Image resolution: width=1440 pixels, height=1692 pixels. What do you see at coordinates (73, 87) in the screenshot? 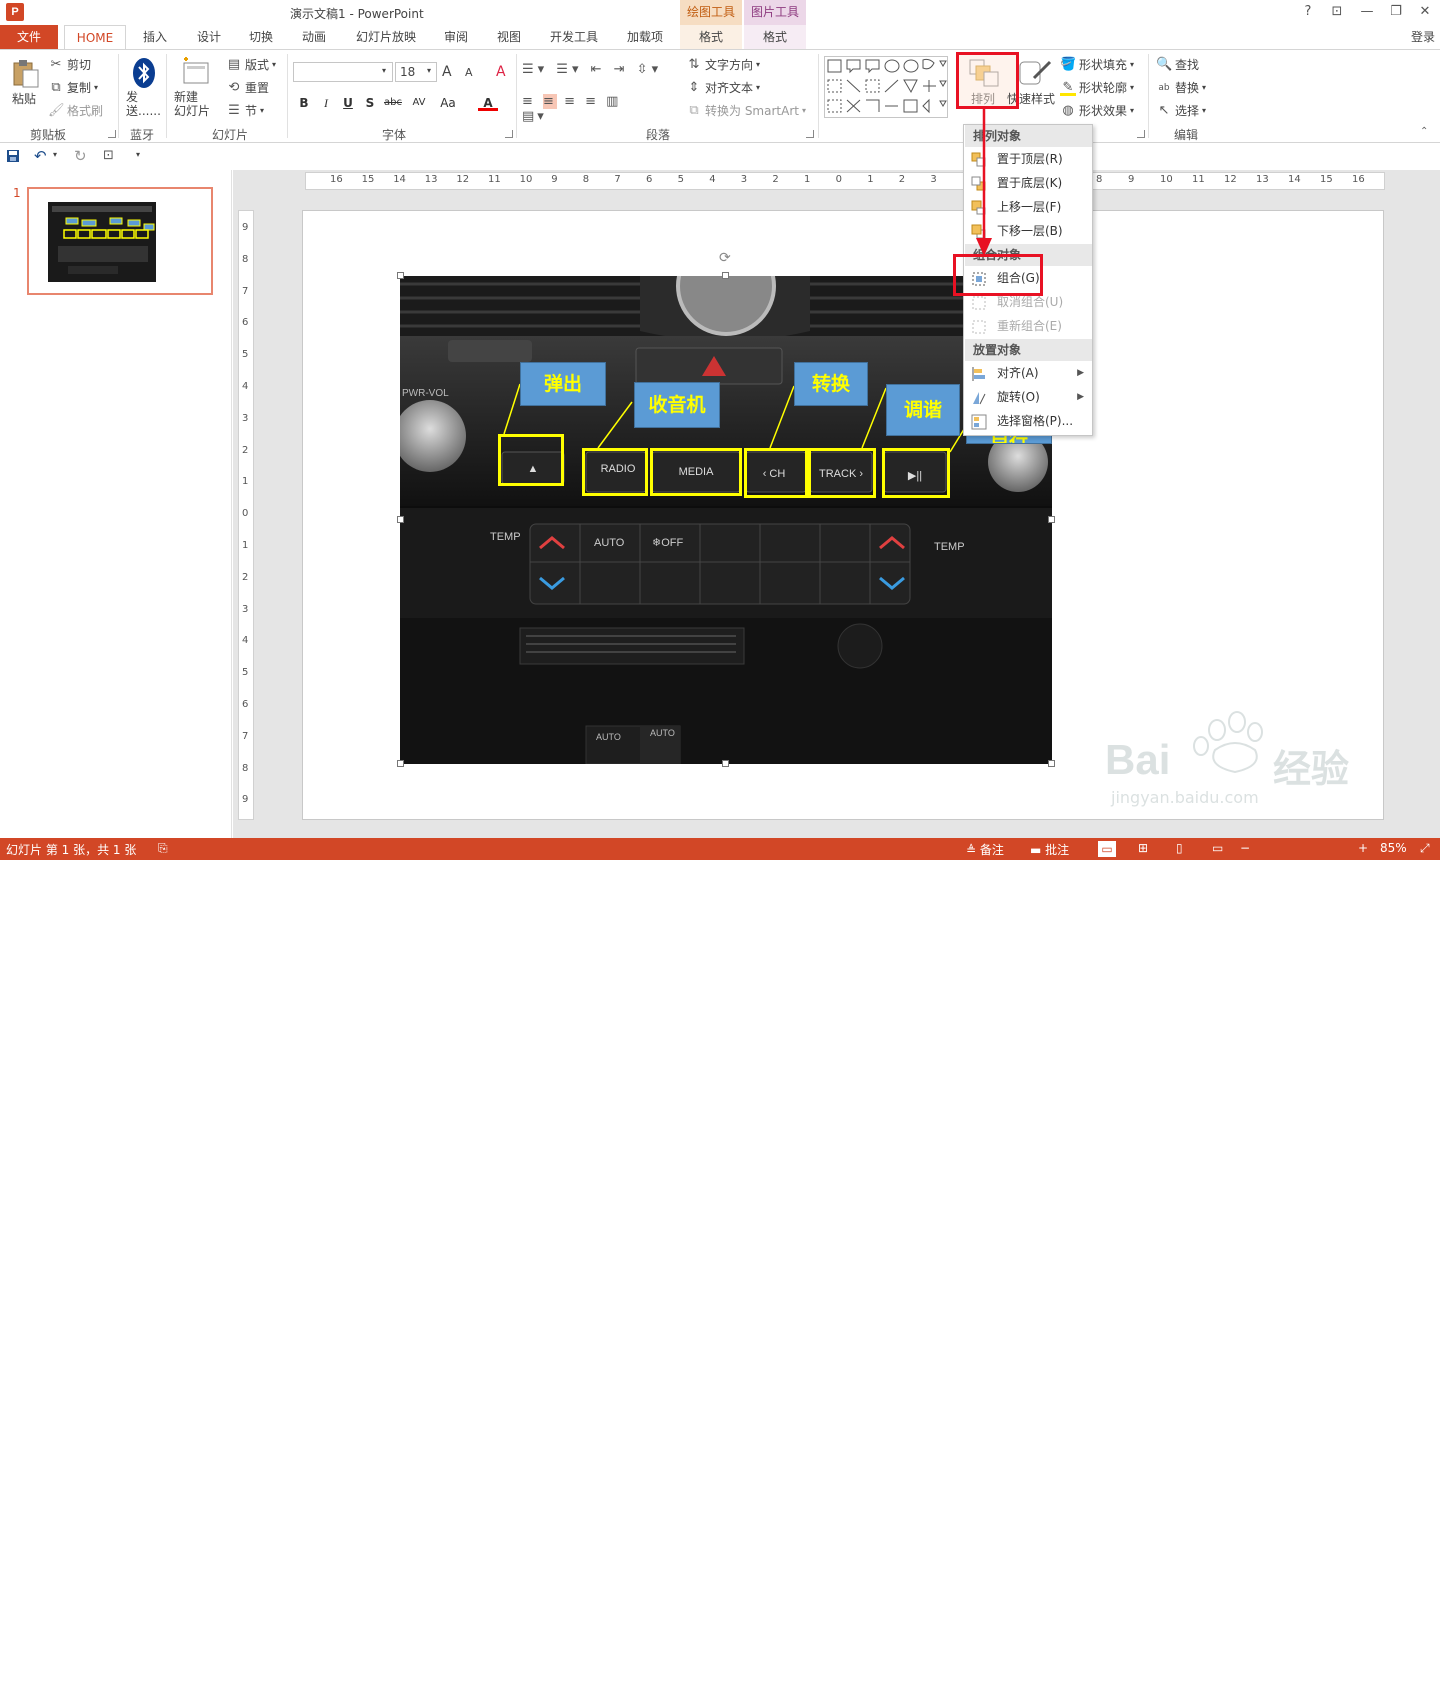
I see `copy-button: ⧉ 复制 ▾` at bounding box center [73, 87].